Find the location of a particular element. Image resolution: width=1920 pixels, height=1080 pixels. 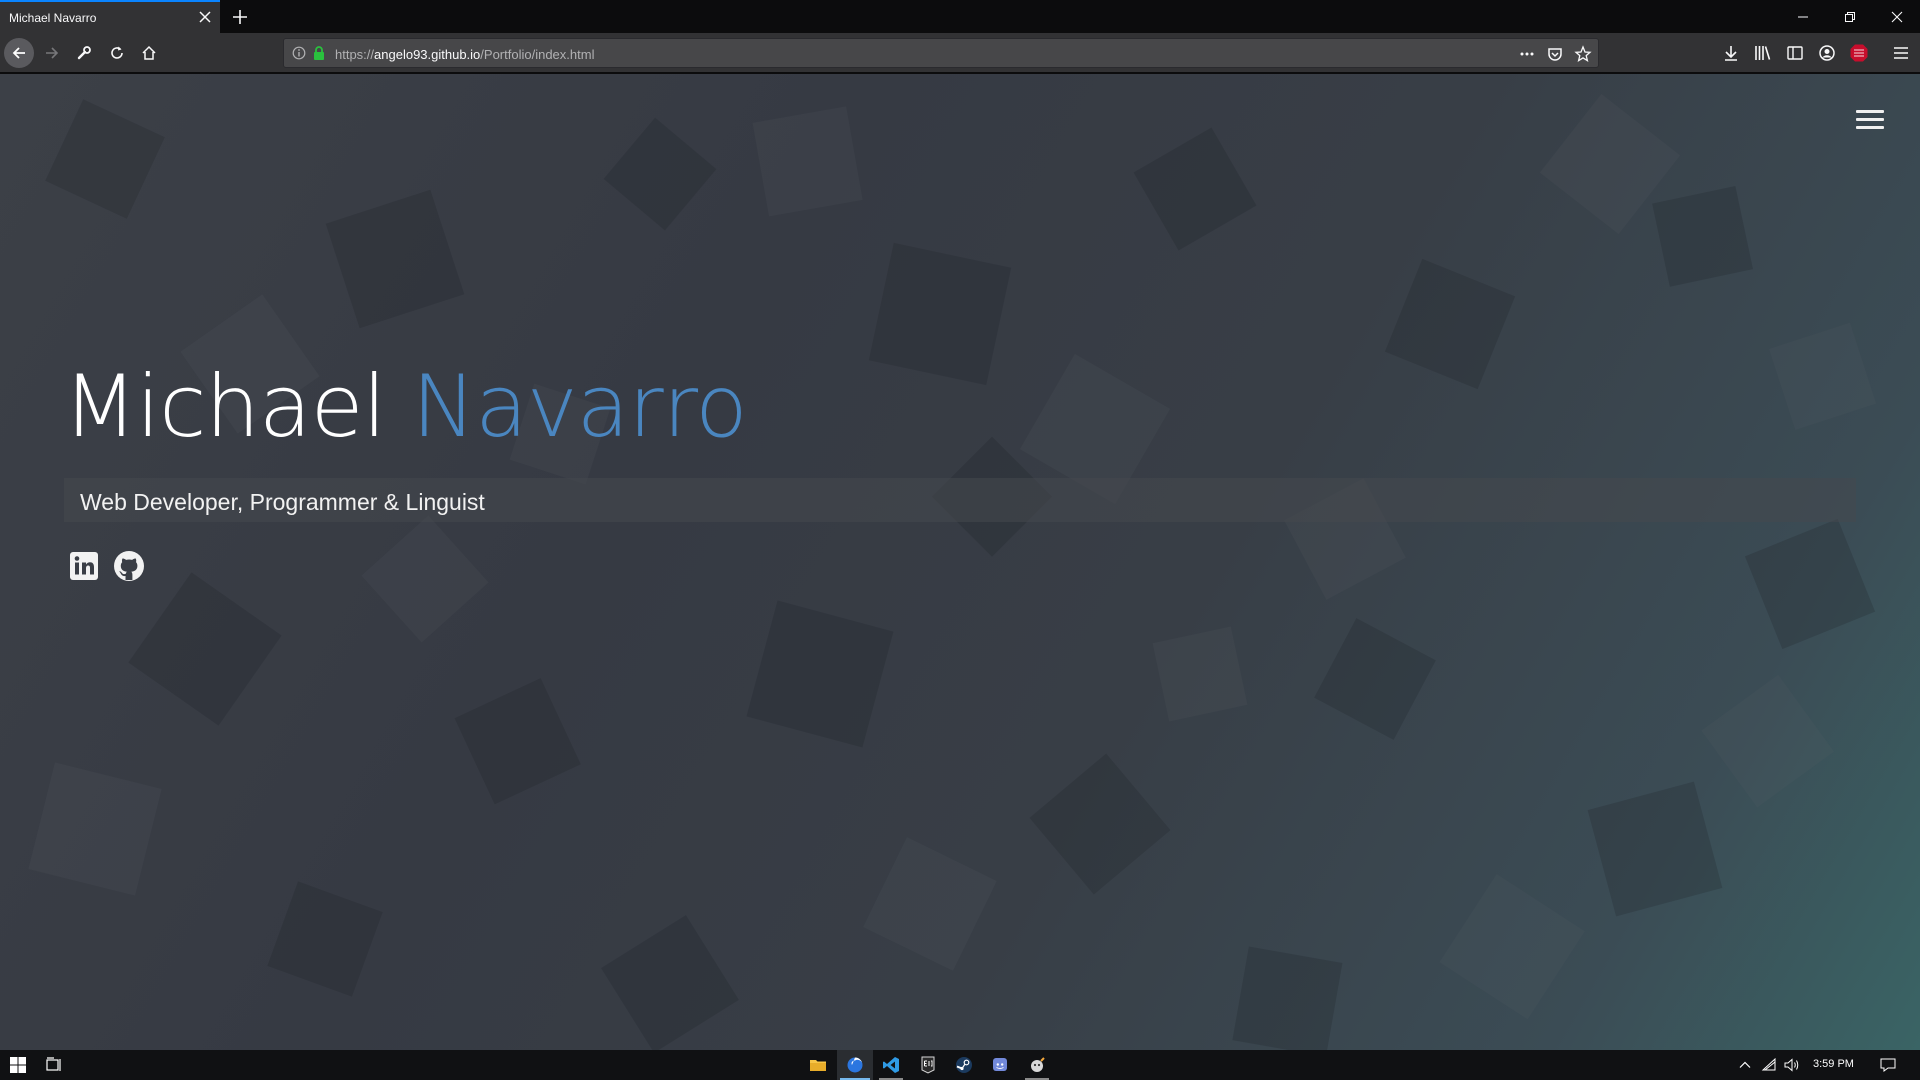

close-tab-icon is located at coordinates (205, 17).